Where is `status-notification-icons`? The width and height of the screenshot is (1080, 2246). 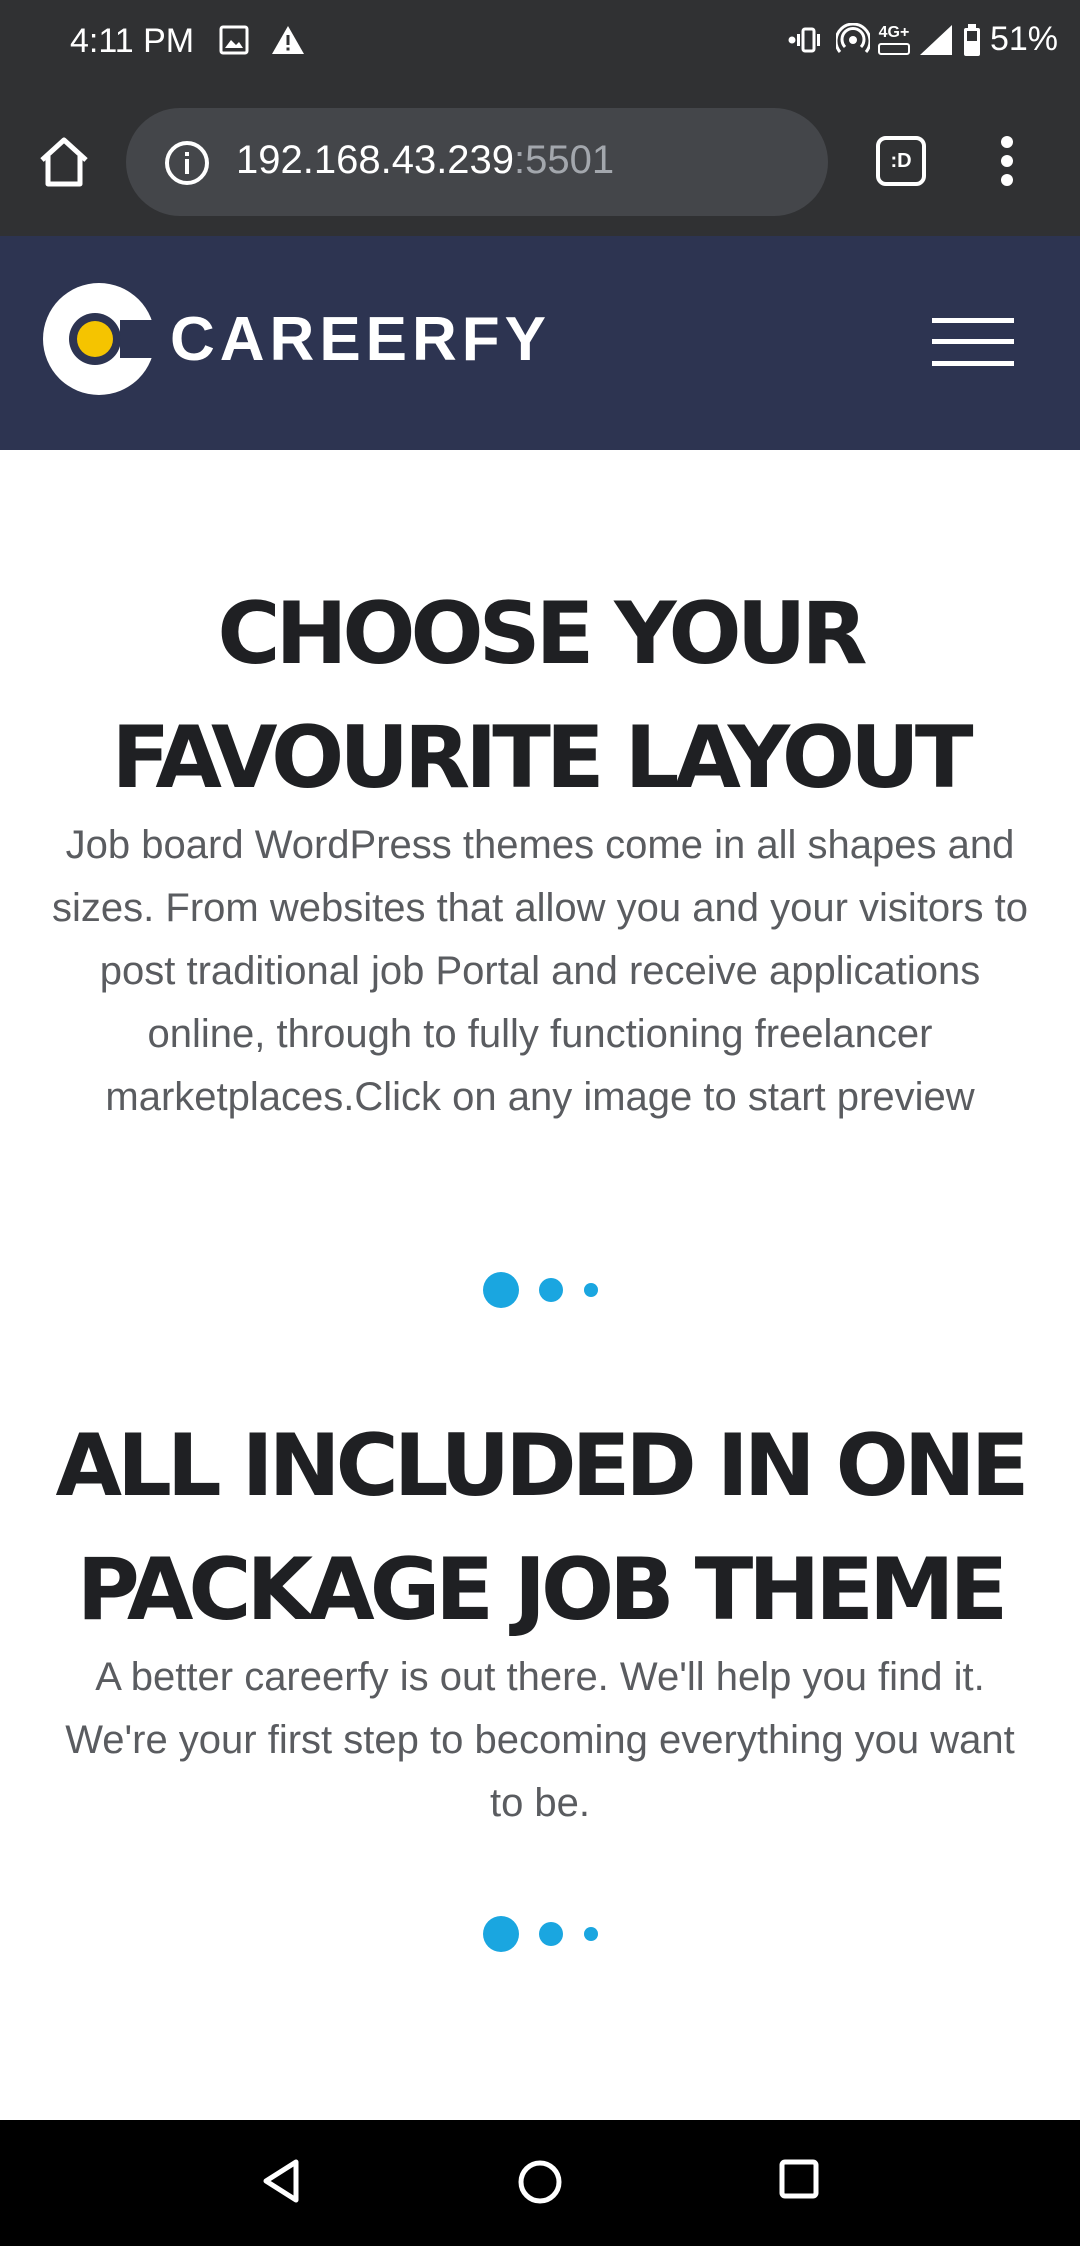
status-notification-icons is located at coordinates (262, 40).